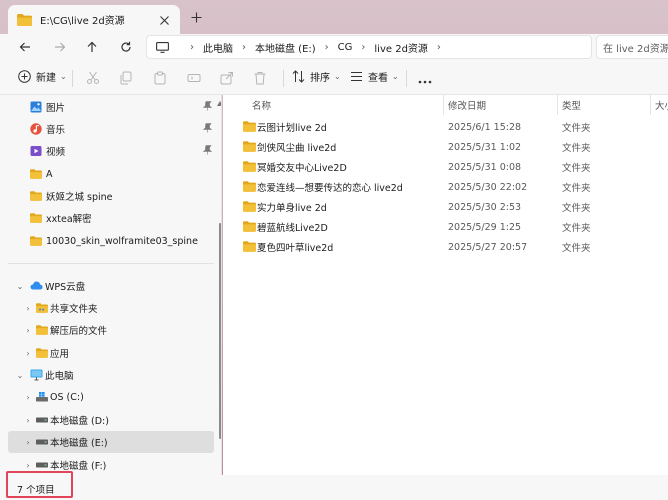  Describe the element at coordinates (488, 247) in the screenshot. I see `file-date: 2025/5/27 20:57` at that location.